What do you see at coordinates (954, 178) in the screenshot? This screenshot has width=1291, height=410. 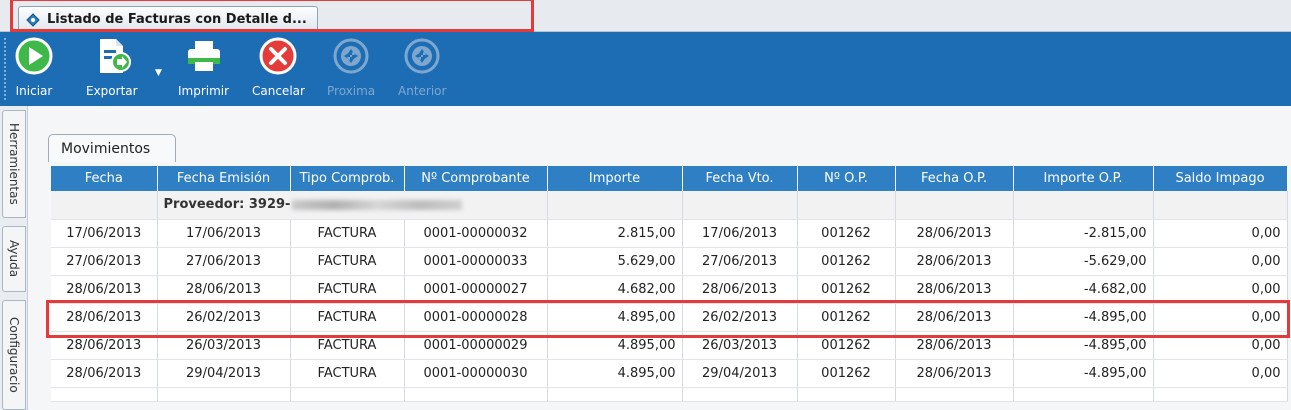 I see `column-header: Fecha O.P.` at bounding box center [954, 178].